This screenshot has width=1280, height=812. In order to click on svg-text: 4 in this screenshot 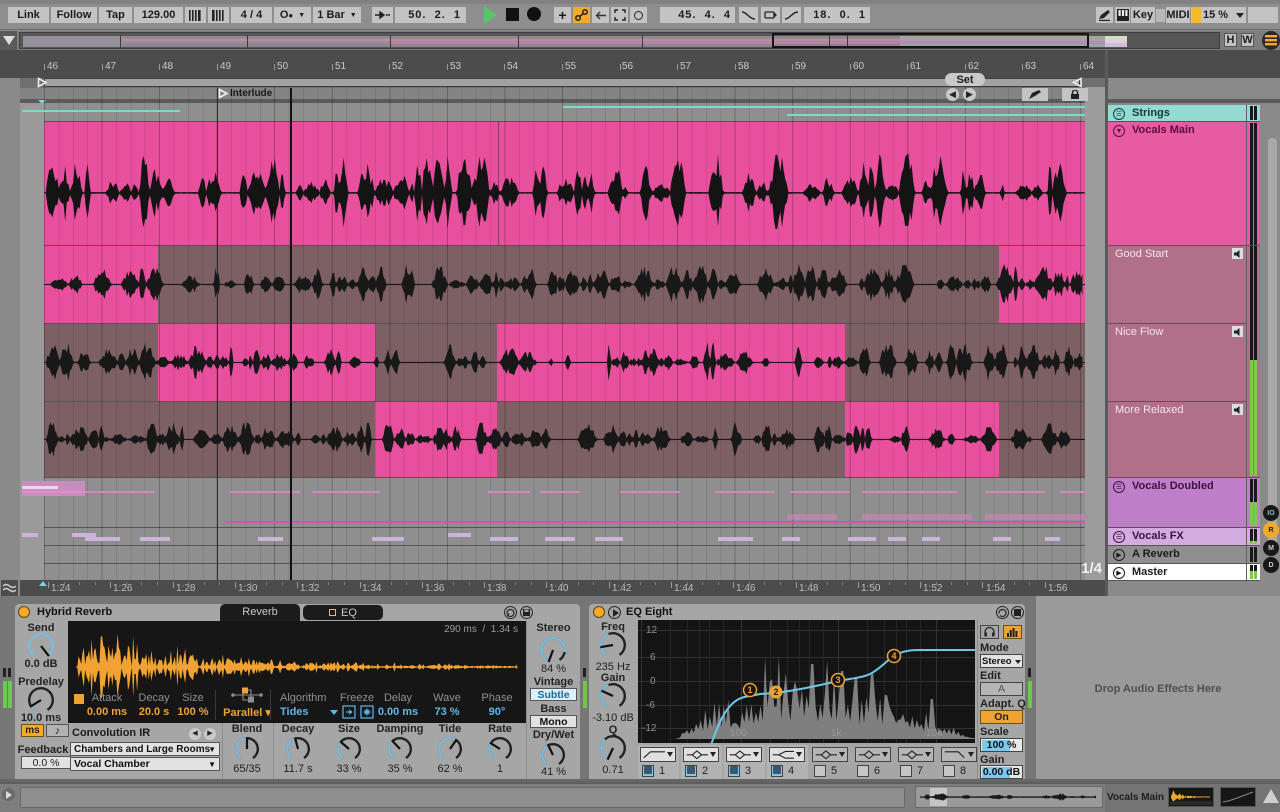, I will do `click(893, 656)`.